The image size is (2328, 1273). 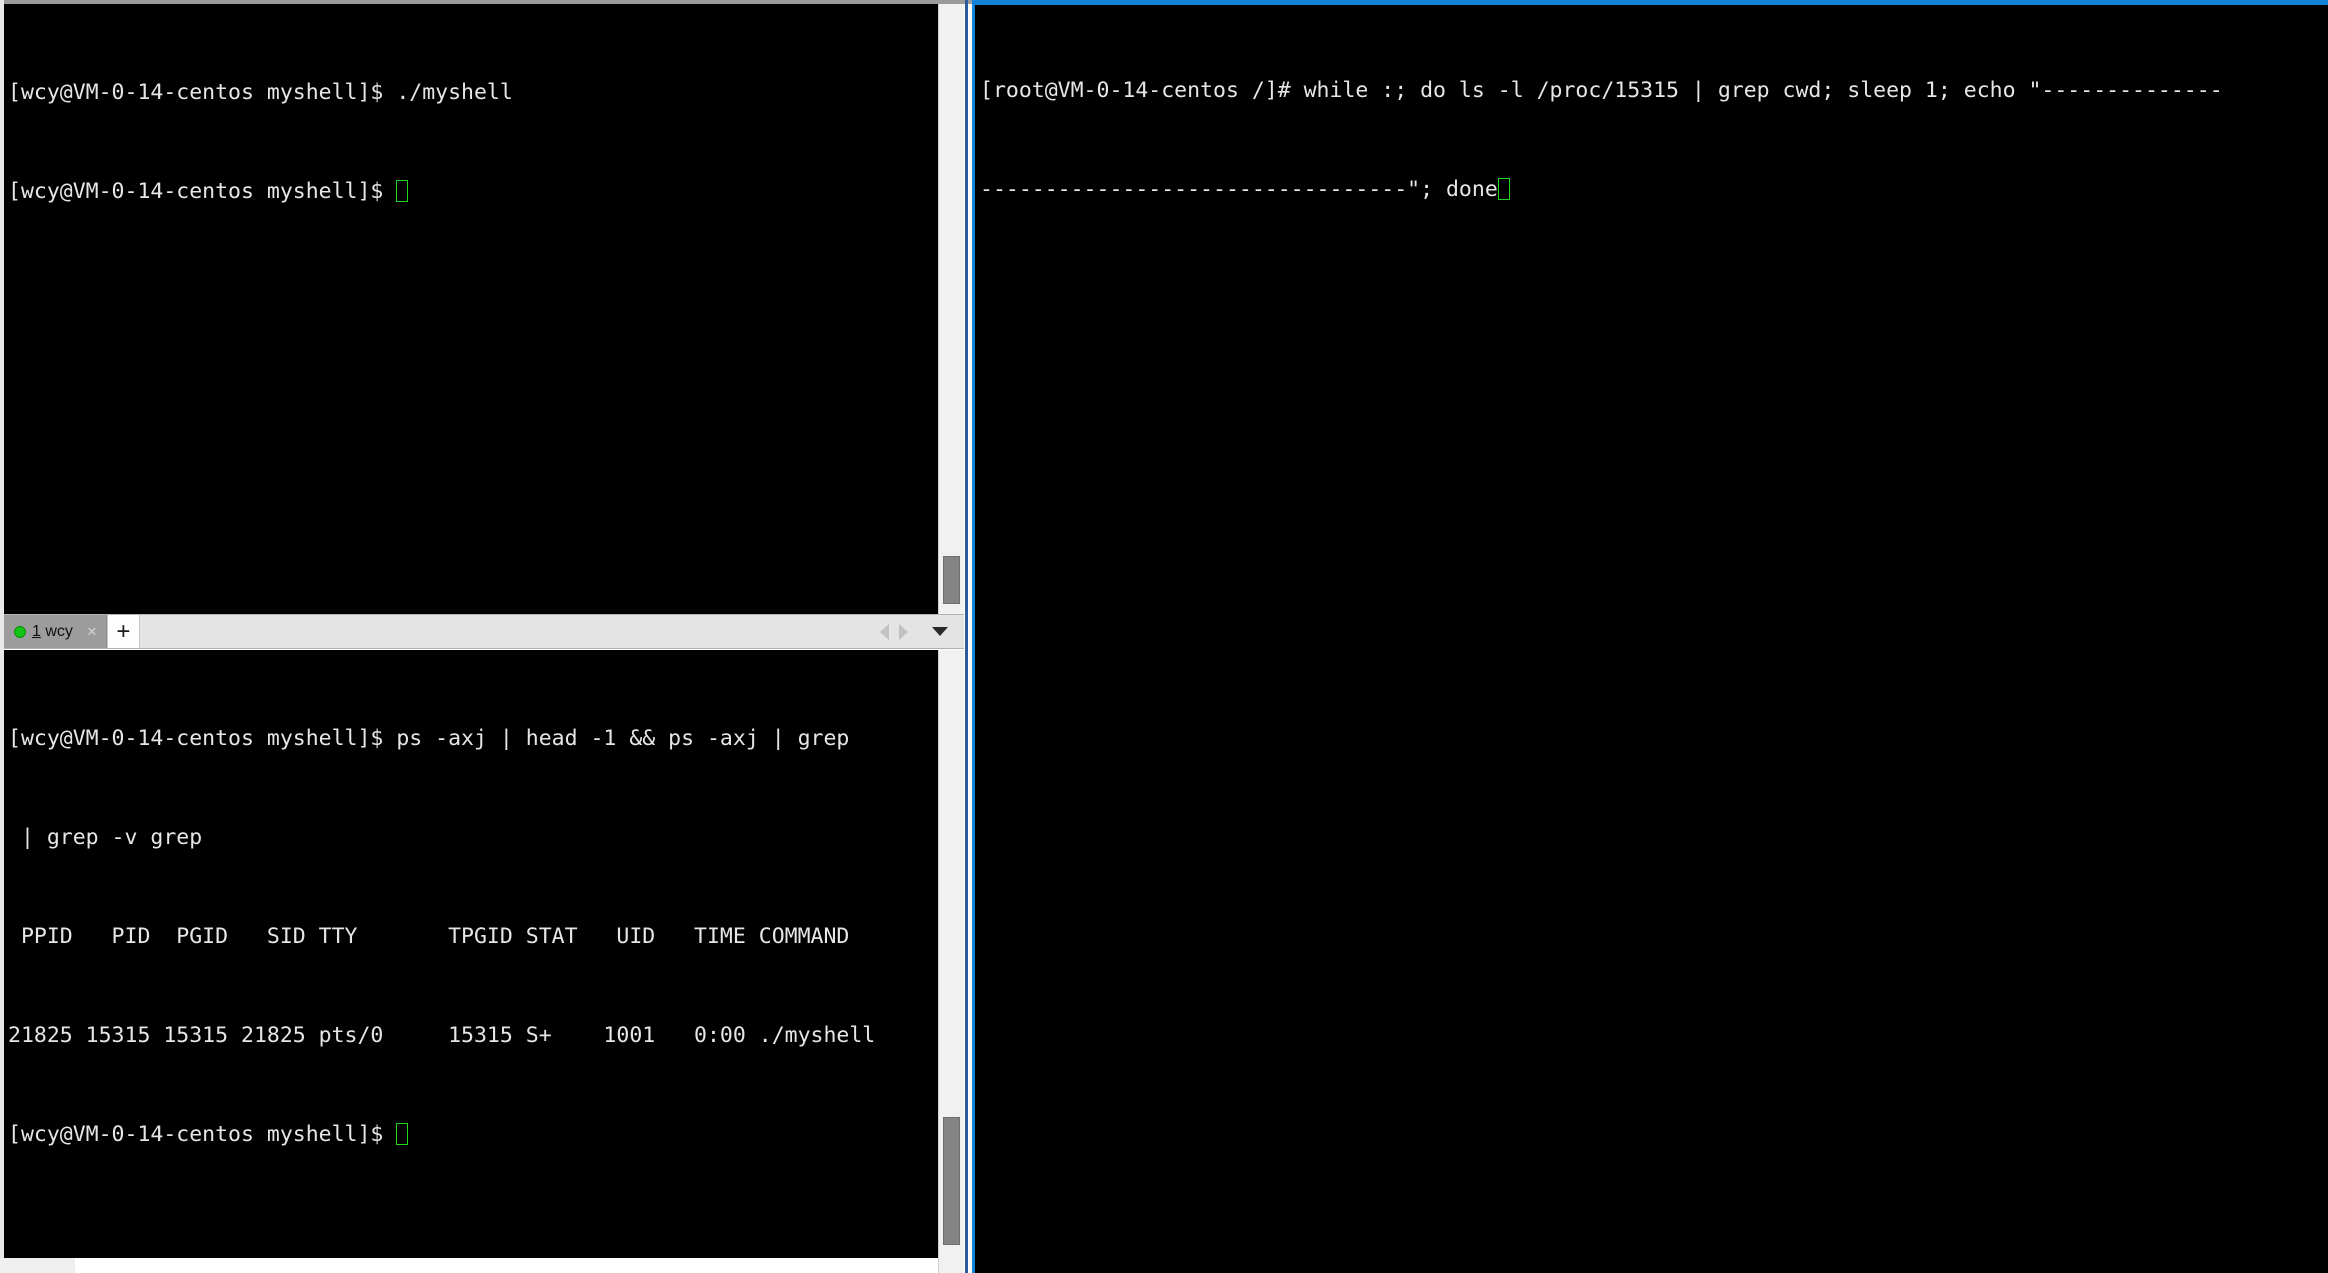 What do you see at coordinates (510, 631) in the screenshot?
I see `tab-bar-spacer` at bounding box center [510, 631].